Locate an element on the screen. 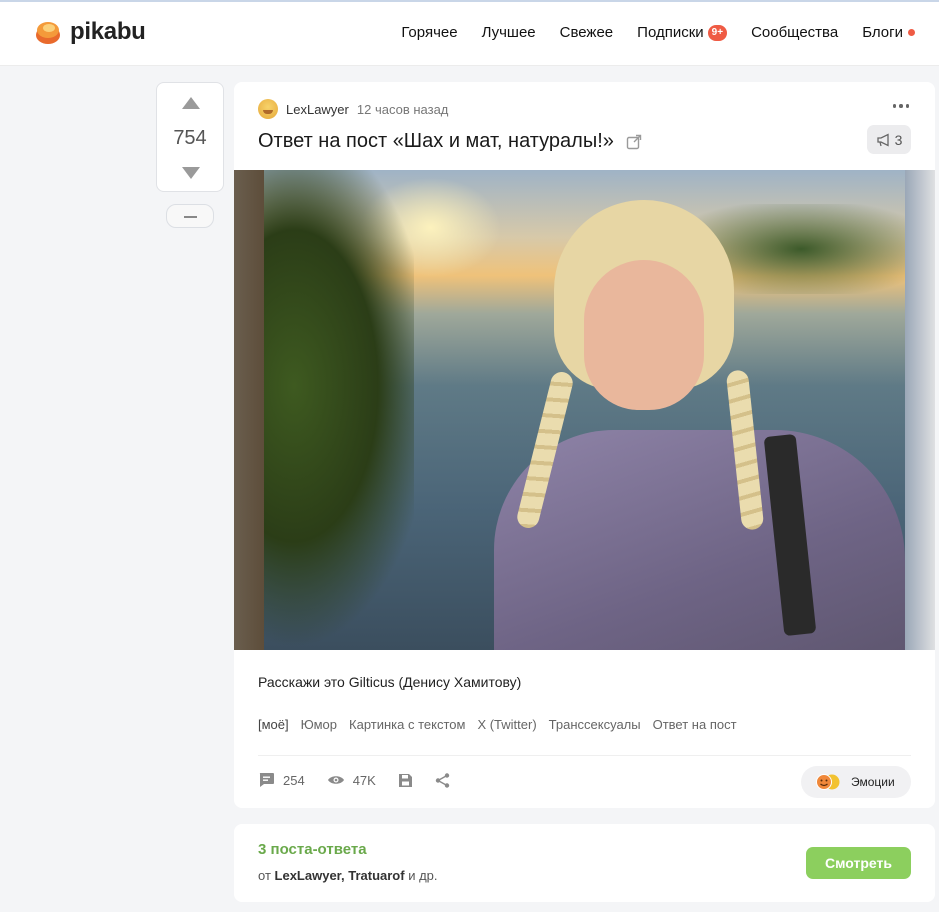 Image resolution: width=939 pixels, height=912 pixels. save-icon is located at coordinates (405, 780).